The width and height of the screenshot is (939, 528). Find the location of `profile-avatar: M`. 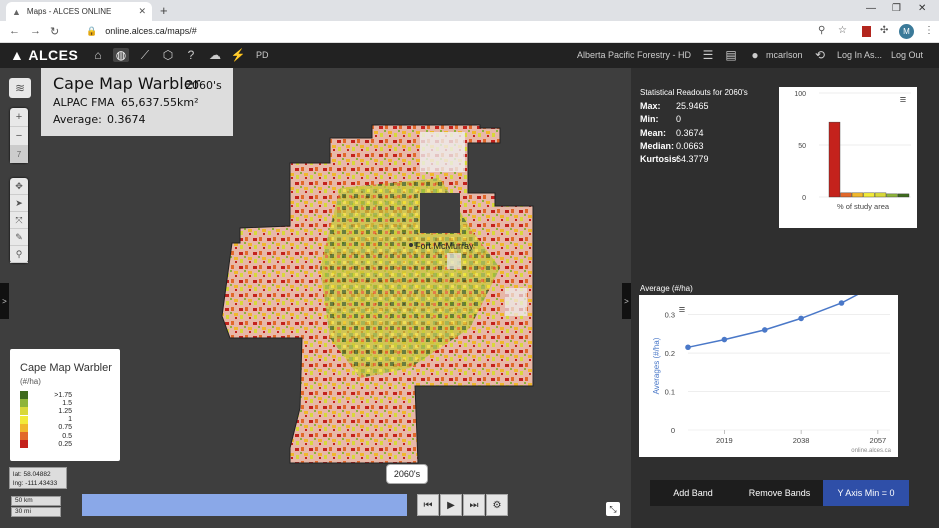

profile-avatar: M is located at coordinates (906, 31).